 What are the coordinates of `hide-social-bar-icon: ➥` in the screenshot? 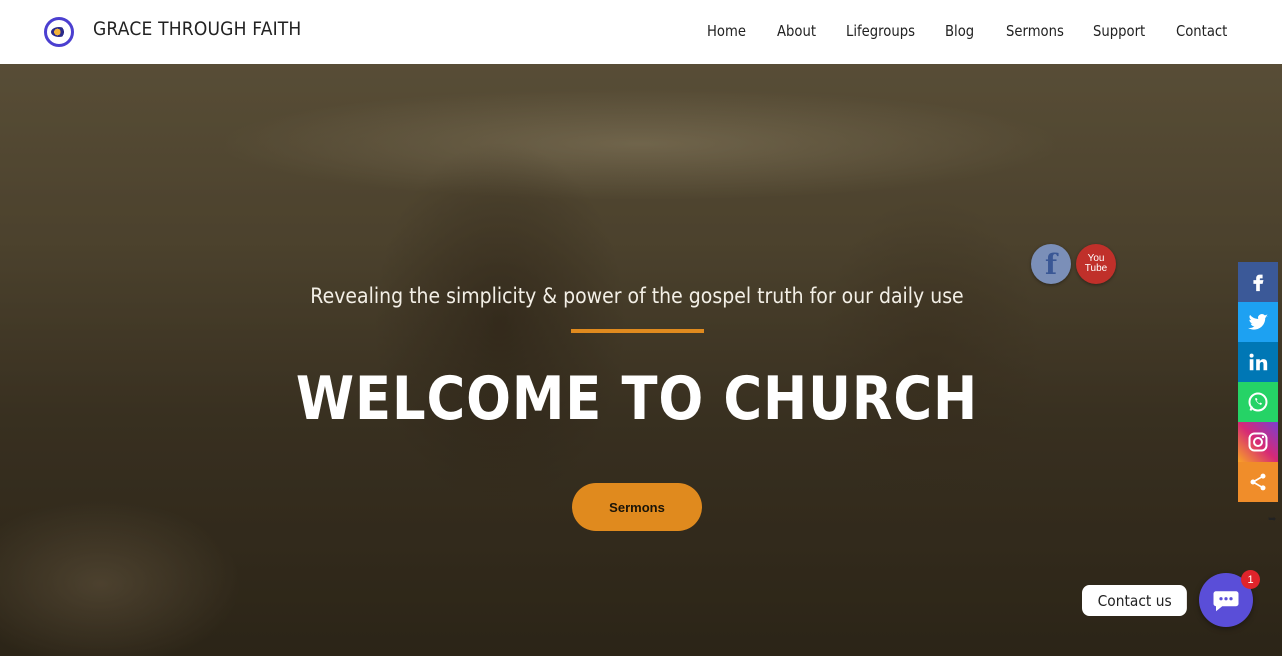 It's located at (1272, 519).